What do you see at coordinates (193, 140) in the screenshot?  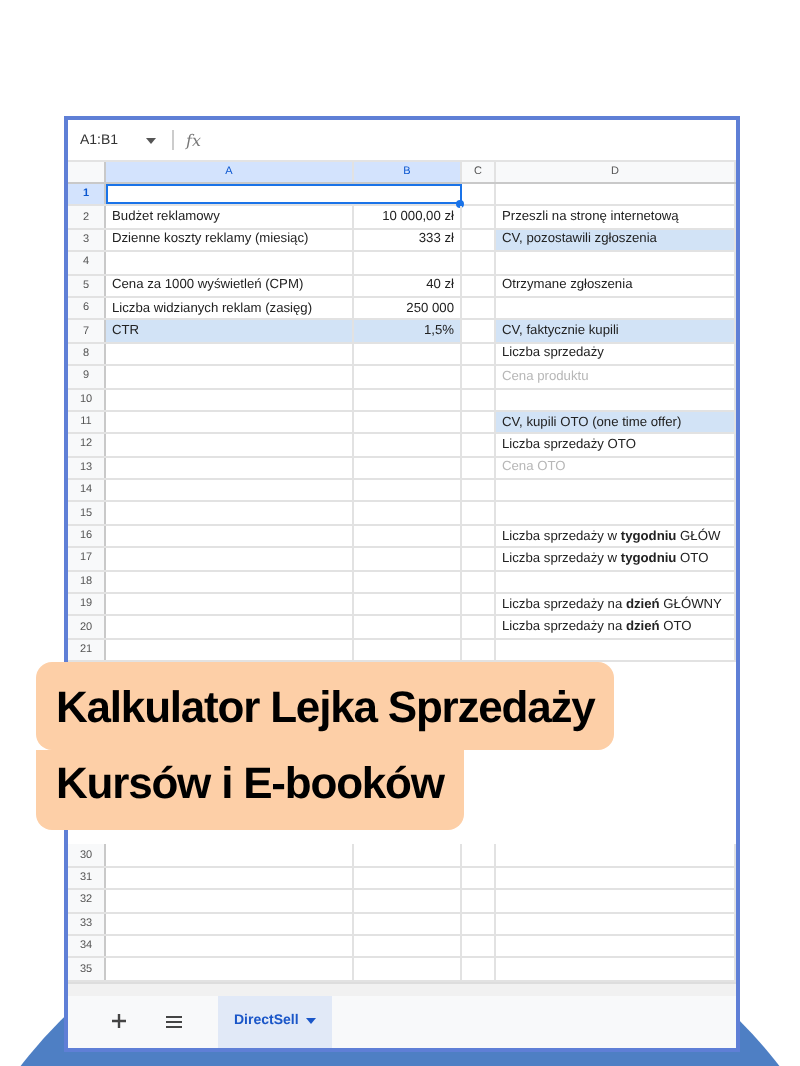 I see `formula-label: fx` at bounding box center [193, 140].